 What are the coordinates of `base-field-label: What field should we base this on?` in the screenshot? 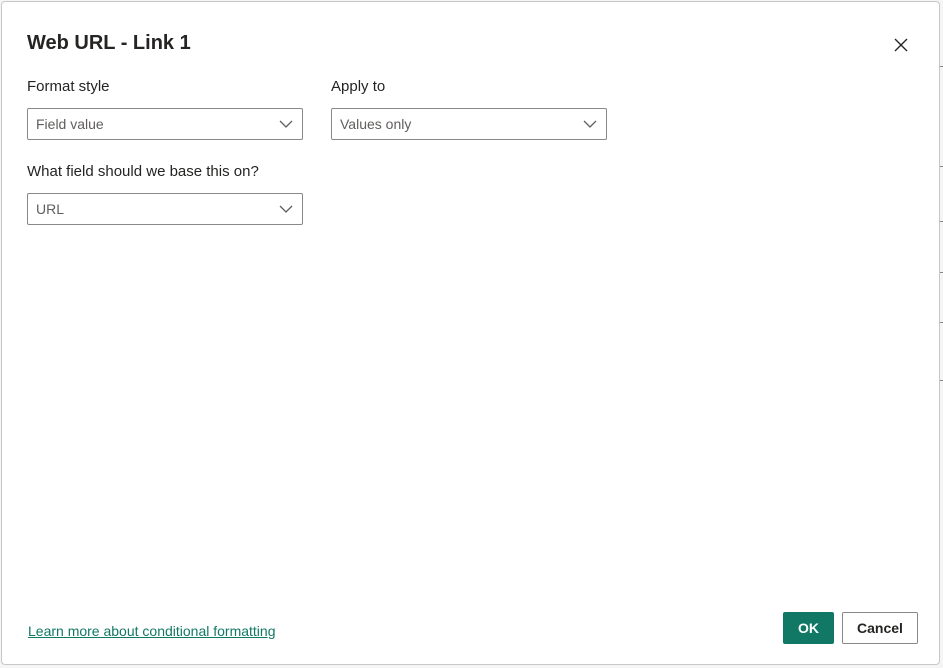 It's located at (143, 171).